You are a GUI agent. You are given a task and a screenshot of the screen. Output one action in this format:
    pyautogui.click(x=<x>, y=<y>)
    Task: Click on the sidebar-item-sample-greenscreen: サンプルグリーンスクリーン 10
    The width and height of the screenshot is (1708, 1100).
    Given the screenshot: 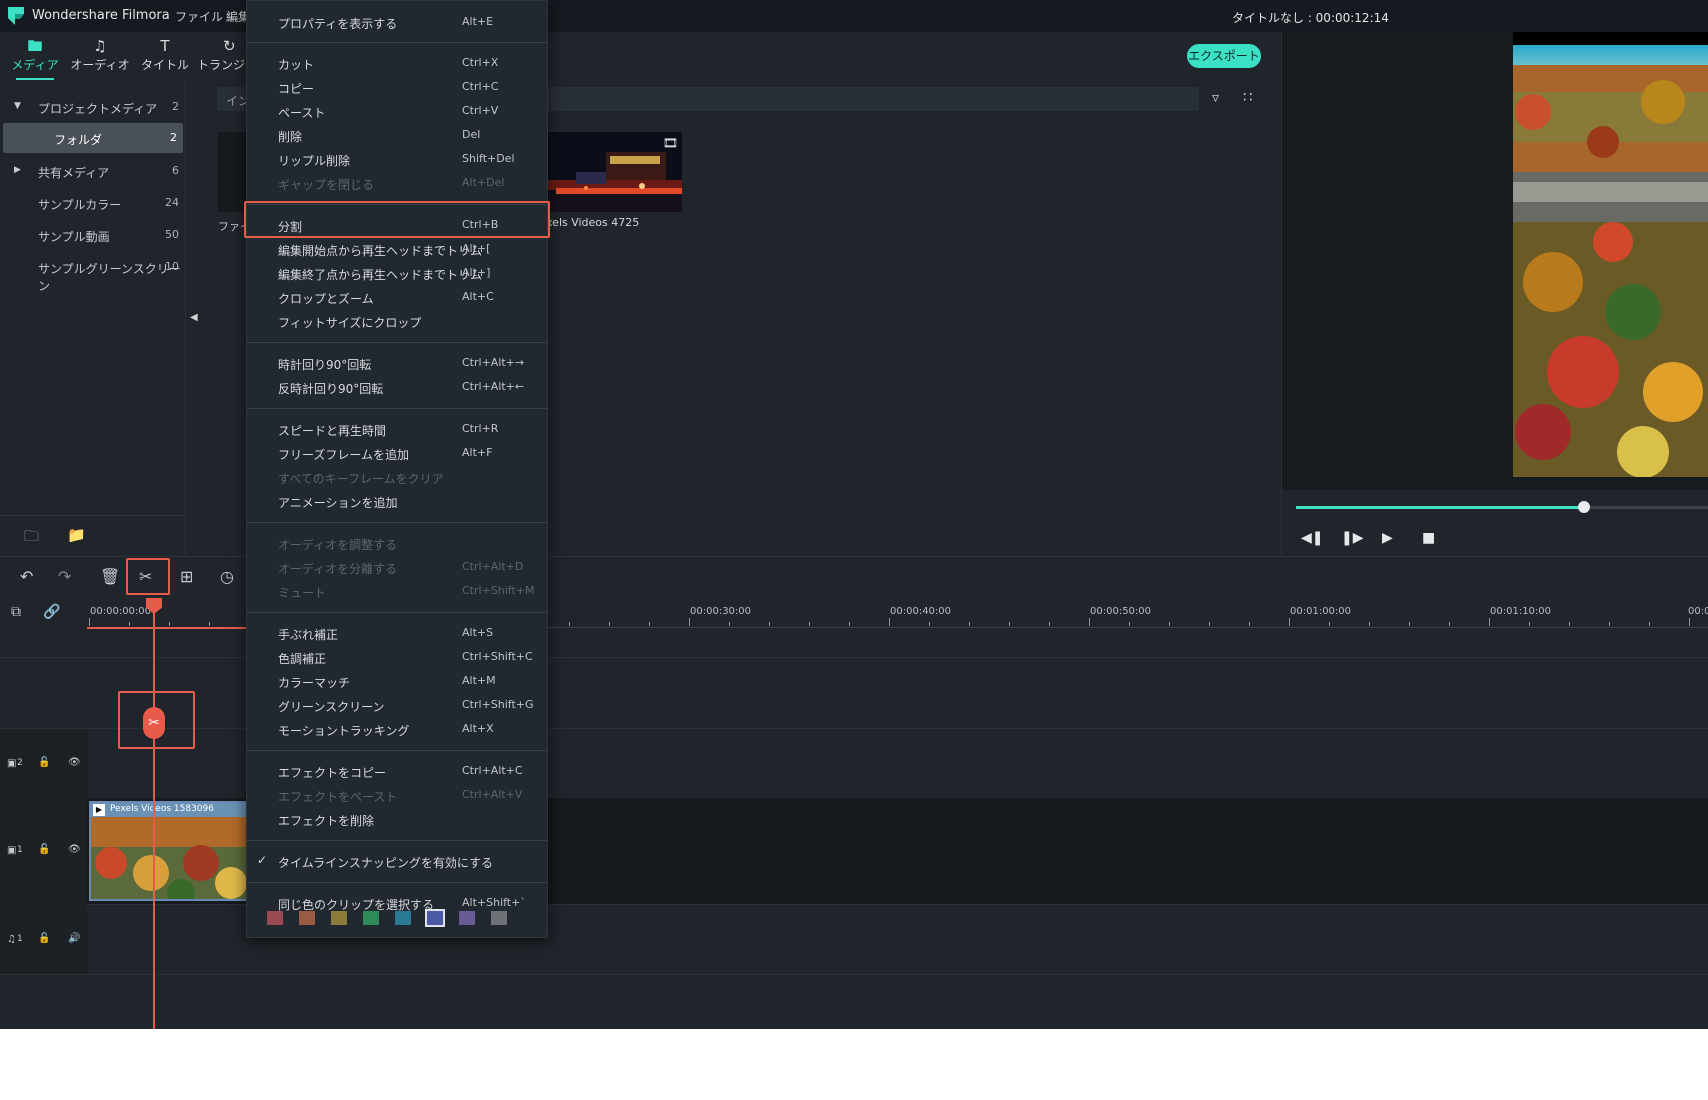 What is the action you would take?
    pyautogui.click(x=92, y=272)
    